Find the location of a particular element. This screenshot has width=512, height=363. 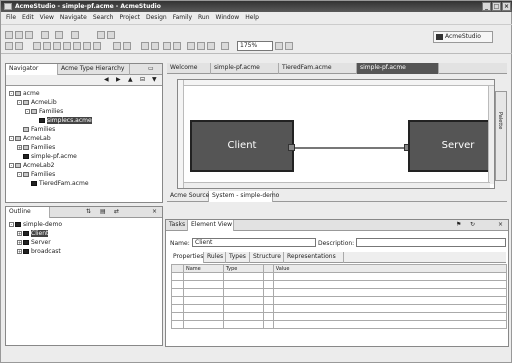

close-button: × is located at coordinates (506, 6).